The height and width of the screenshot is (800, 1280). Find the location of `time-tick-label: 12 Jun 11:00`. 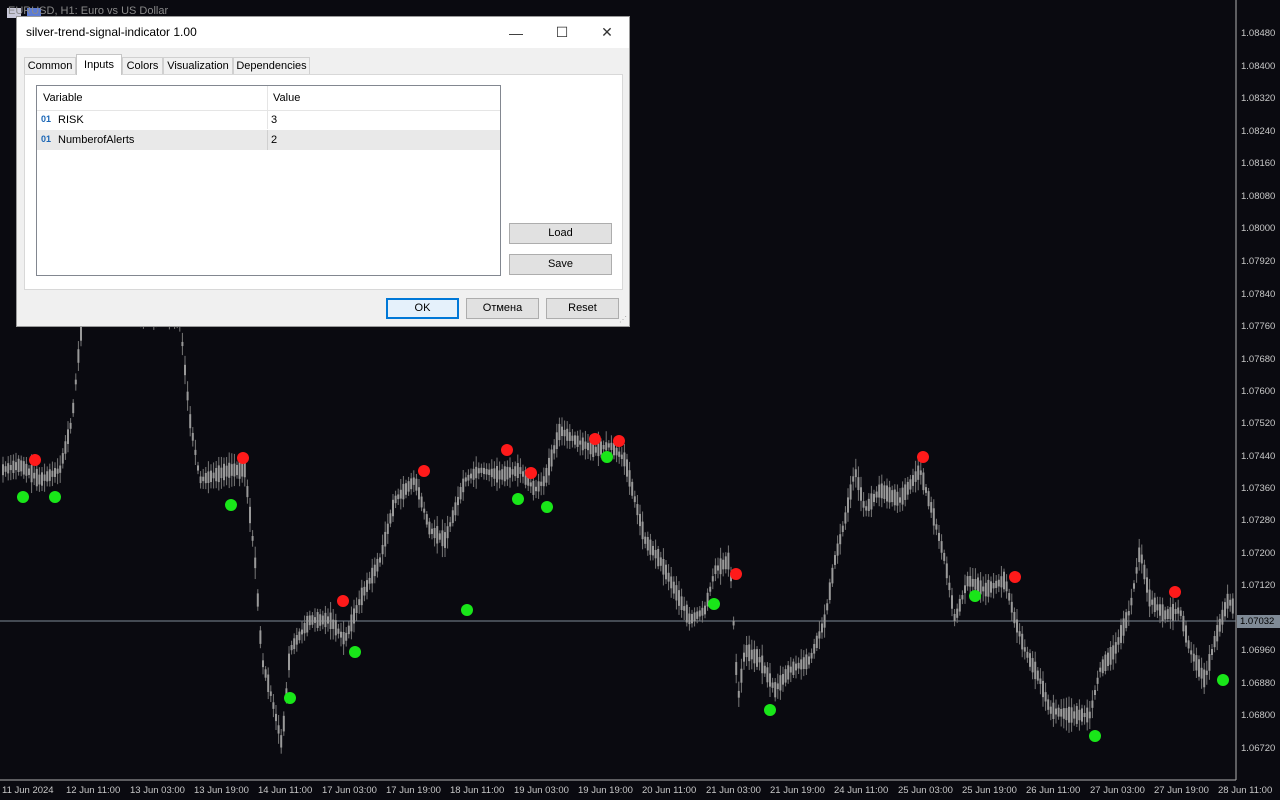

time-tick-label: 12 Jun 11:00 is located at coordinates (93, 790).